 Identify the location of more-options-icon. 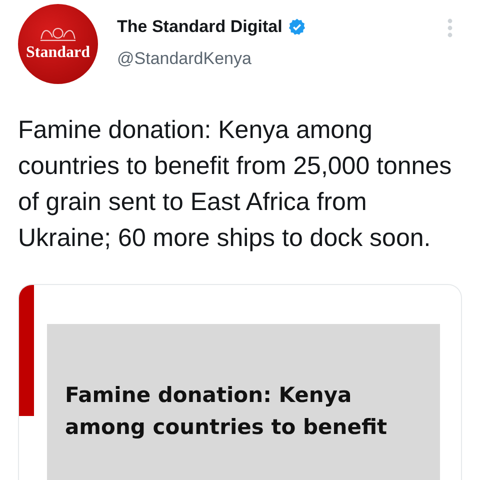
(450, 28).